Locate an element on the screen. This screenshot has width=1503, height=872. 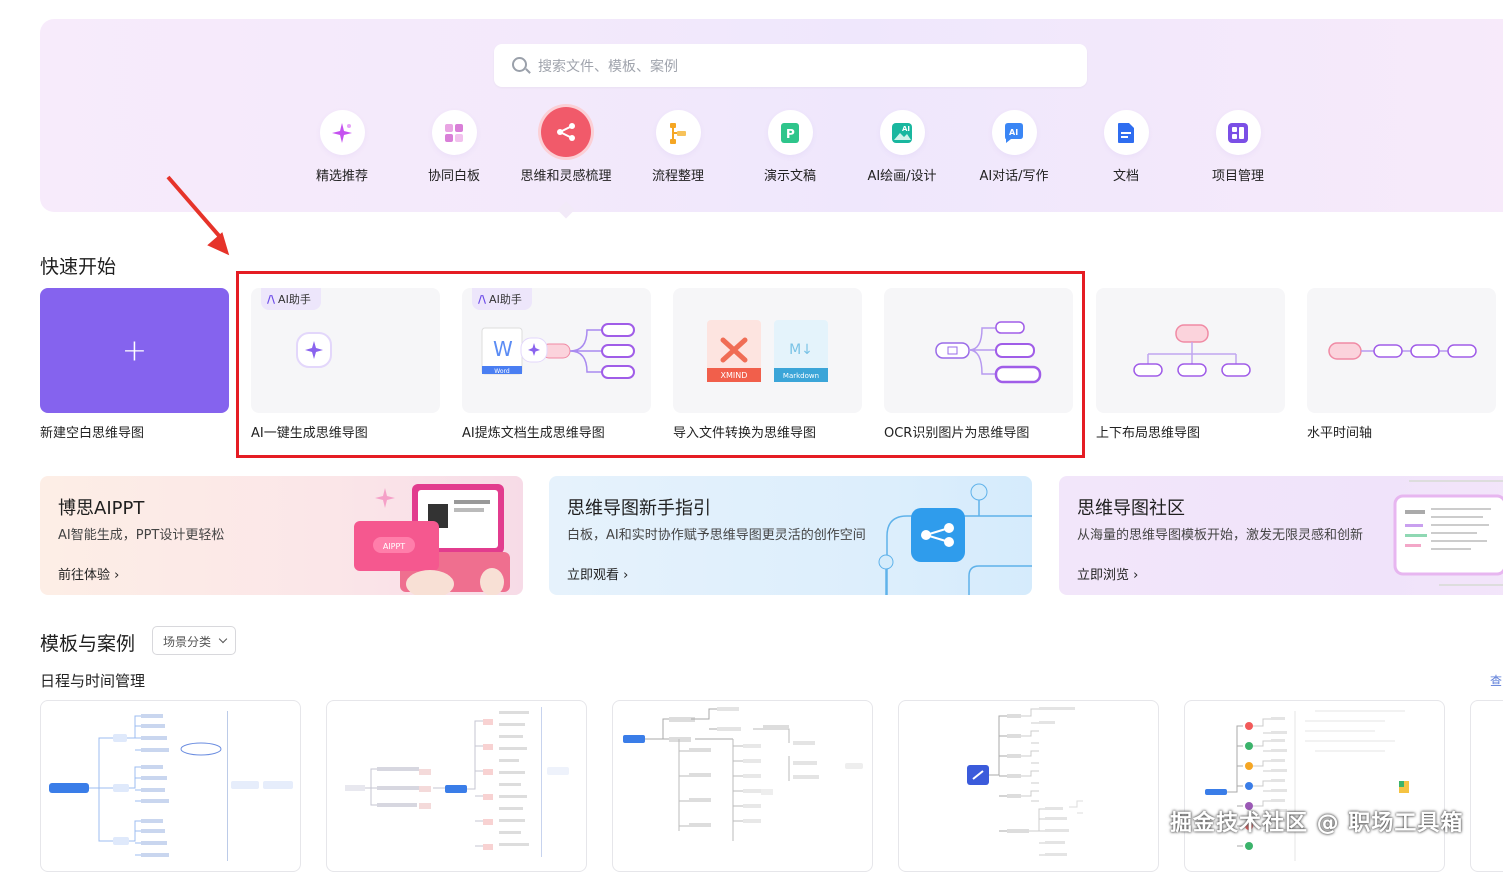
plus-icon: + is located at coordinates (134, 350).